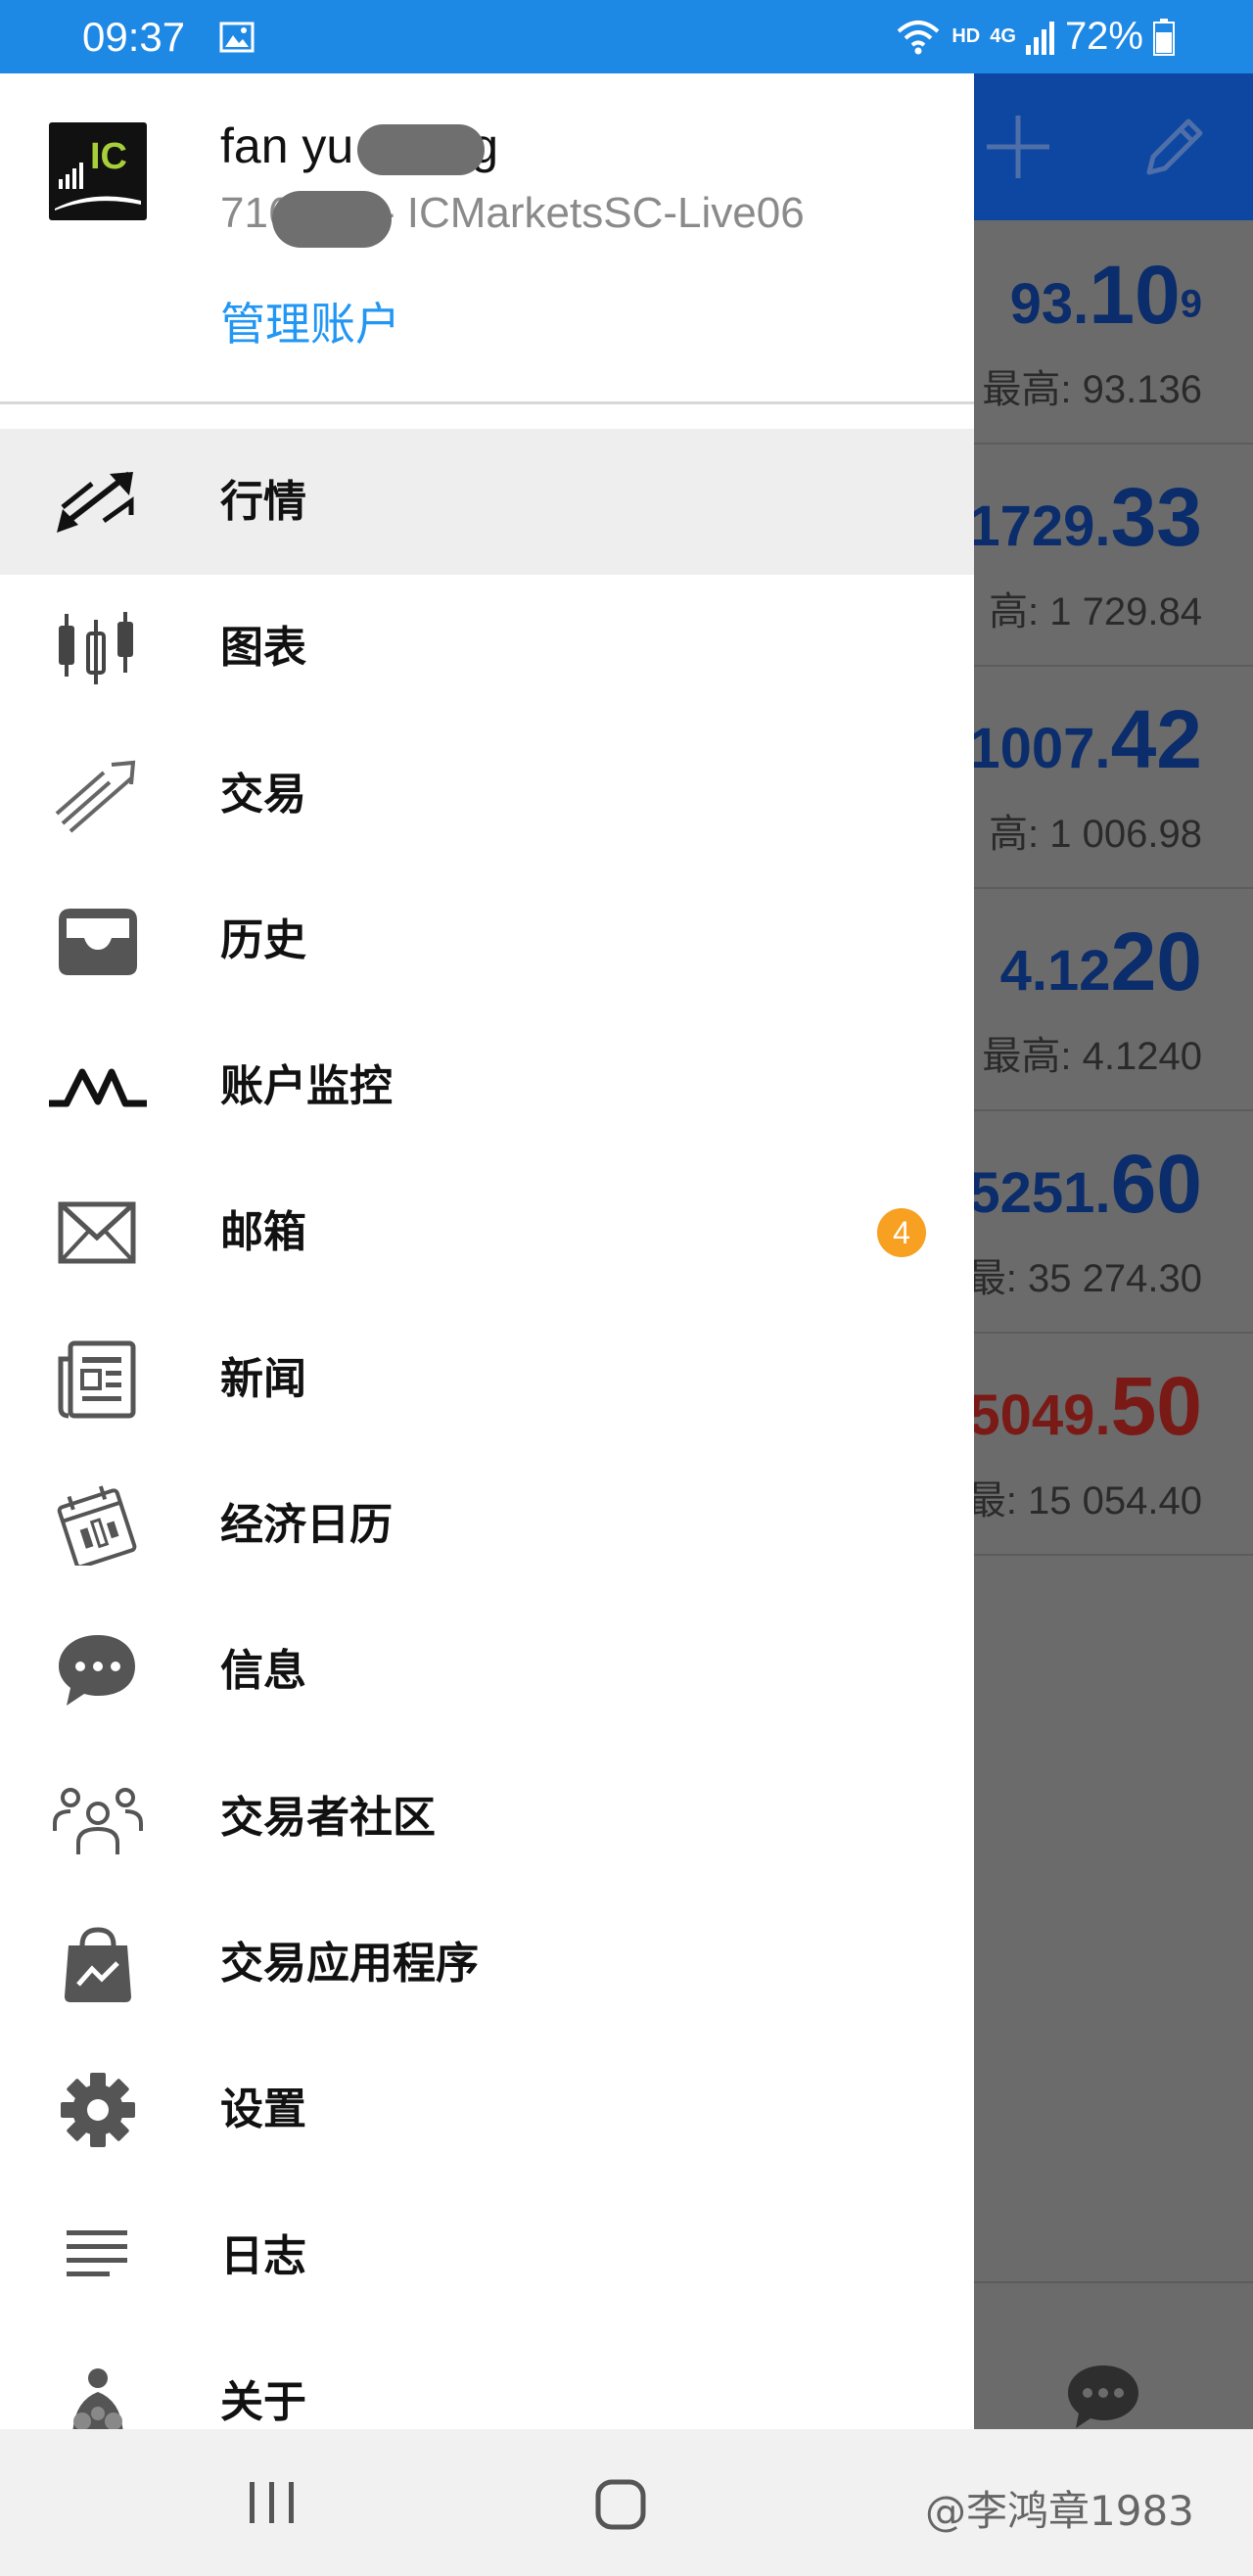  I want to click on system-navigation-bar: @李鸿章1983, so click(626, 2502).